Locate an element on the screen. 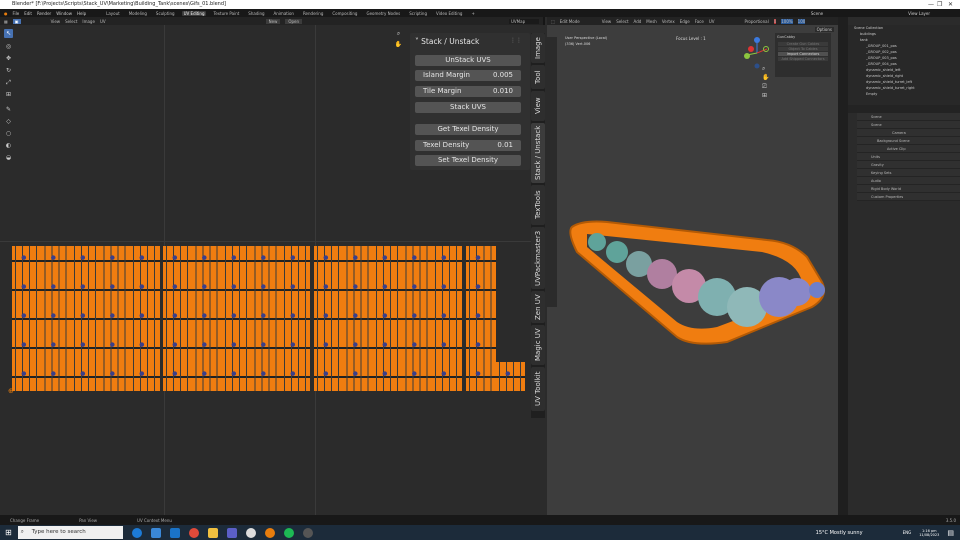 The width and height of the screenshot is (960, 540). uv-menu-image: Image is located at coordinates (88, 21).